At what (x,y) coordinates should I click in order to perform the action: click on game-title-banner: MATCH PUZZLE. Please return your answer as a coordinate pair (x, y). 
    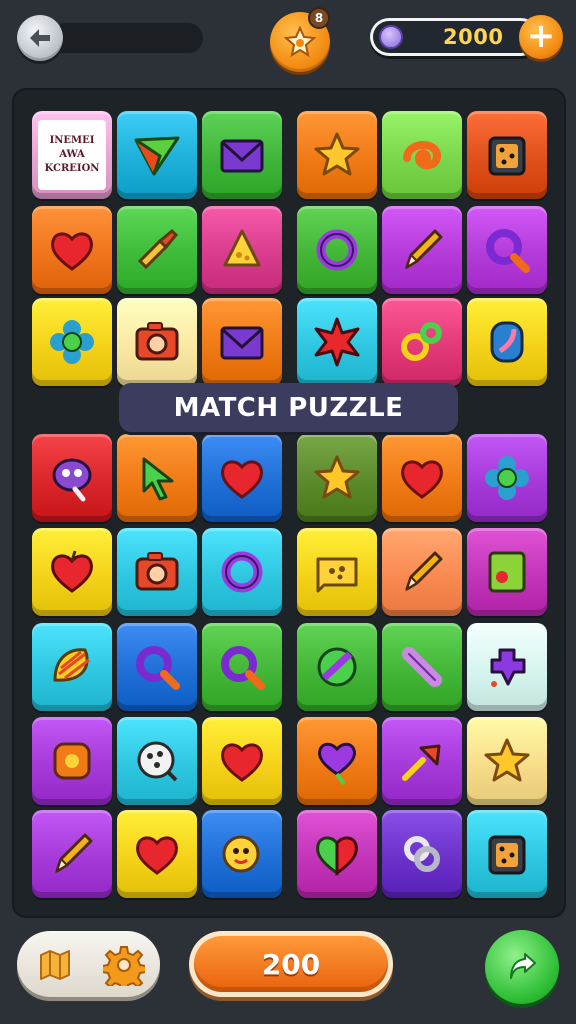
    Looking at the image, I should click on (288, 407).